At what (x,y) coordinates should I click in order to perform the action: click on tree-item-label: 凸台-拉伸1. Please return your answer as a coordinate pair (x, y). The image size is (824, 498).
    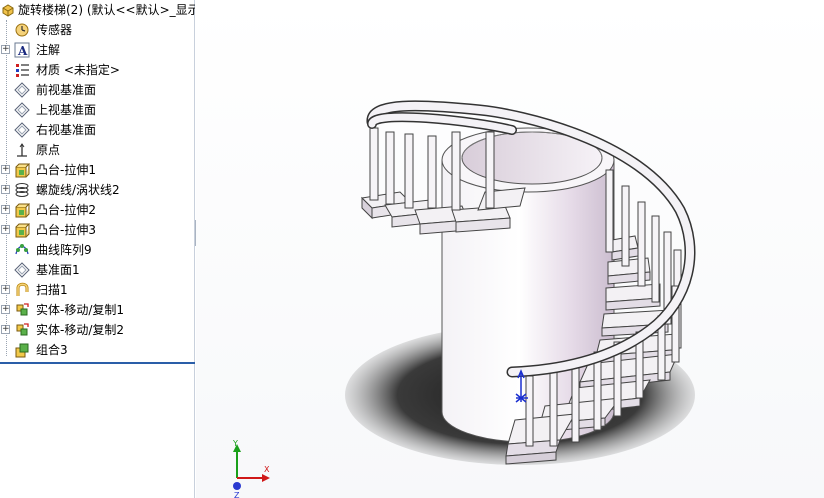
    Looking at the image, I should click on (66, 170).